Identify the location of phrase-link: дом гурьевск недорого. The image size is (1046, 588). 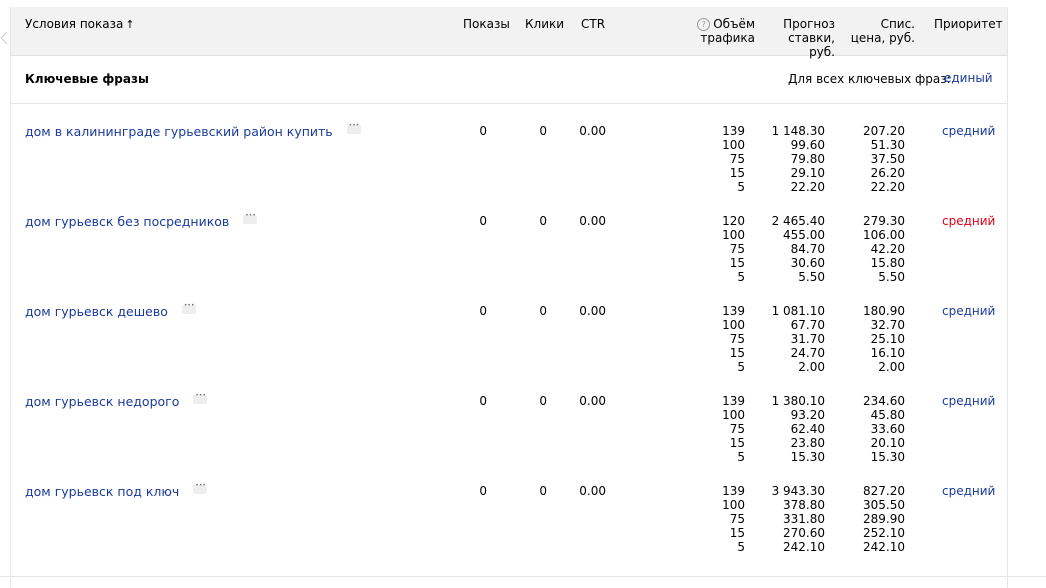
(116, 400).